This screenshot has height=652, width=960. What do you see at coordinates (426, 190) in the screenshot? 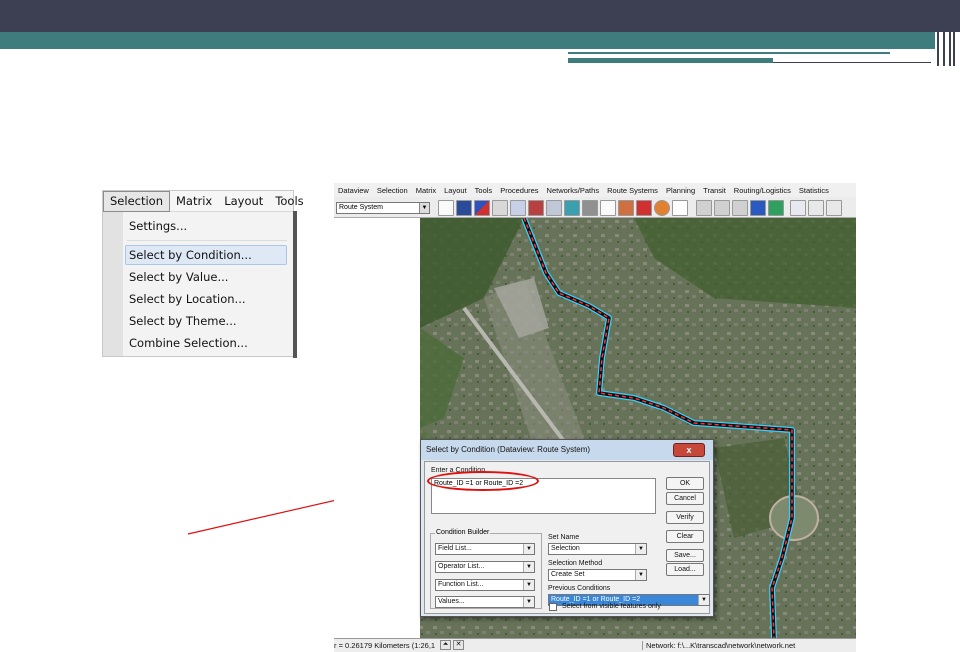
I see `app-menu-matrix: Matrix` at bounding box center [426, 190].